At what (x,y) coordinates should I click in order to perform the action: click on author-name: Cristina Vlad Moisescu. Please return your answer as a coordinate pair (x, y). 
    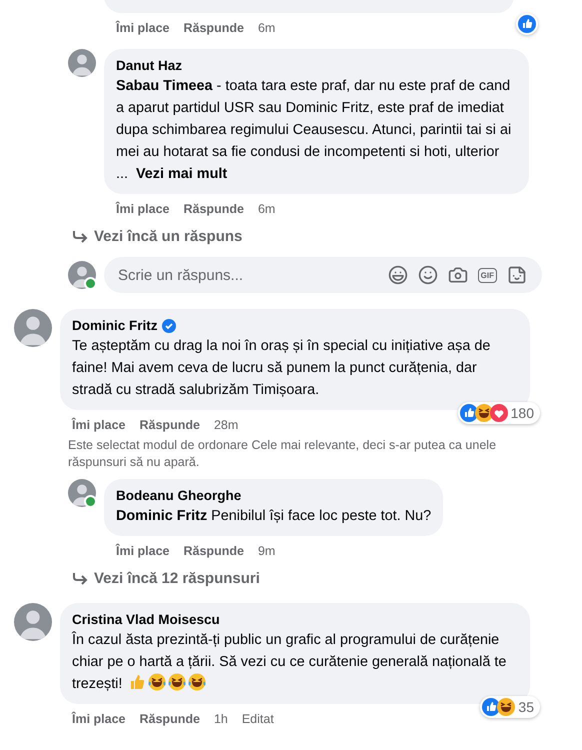
    Looking at the image, I should click on (146, 620).